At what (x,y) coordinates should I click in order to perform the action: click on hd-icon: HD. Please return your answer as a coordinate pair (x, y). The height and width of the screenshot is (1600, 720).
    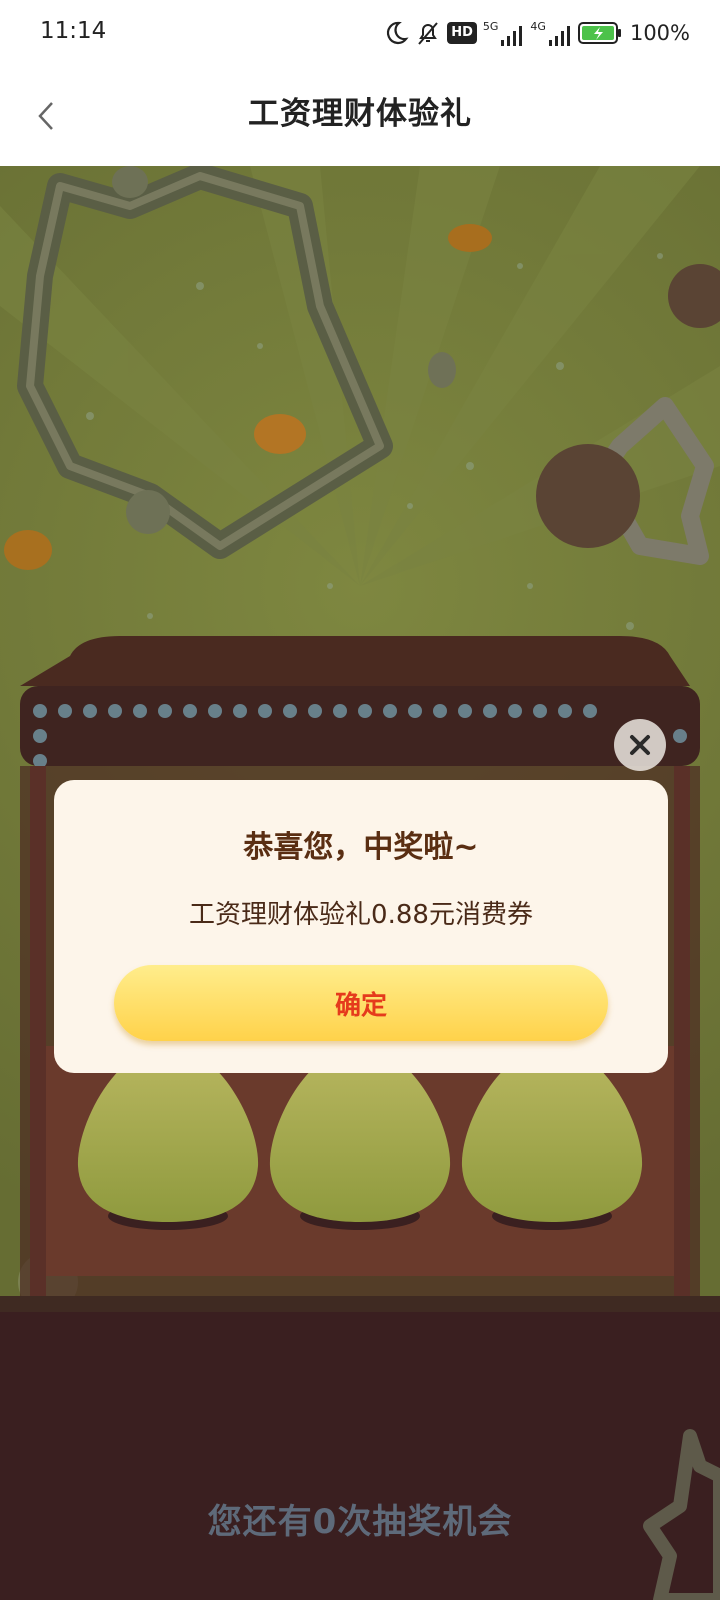
    Looking at the image, I should click on (462, 33).